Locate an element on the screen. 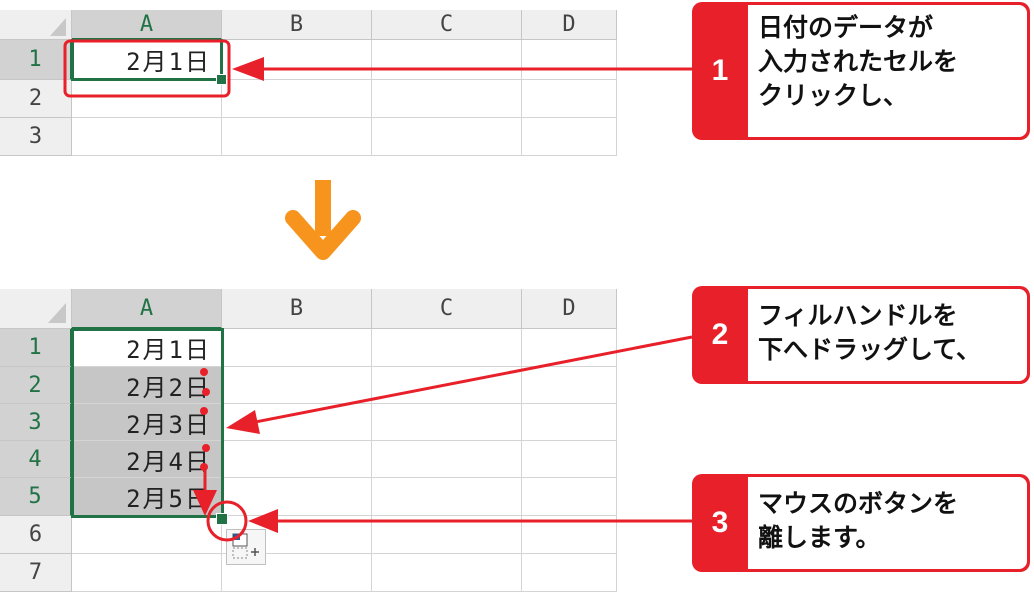  row-header-7: 7 is located at coordinates (36, 573).